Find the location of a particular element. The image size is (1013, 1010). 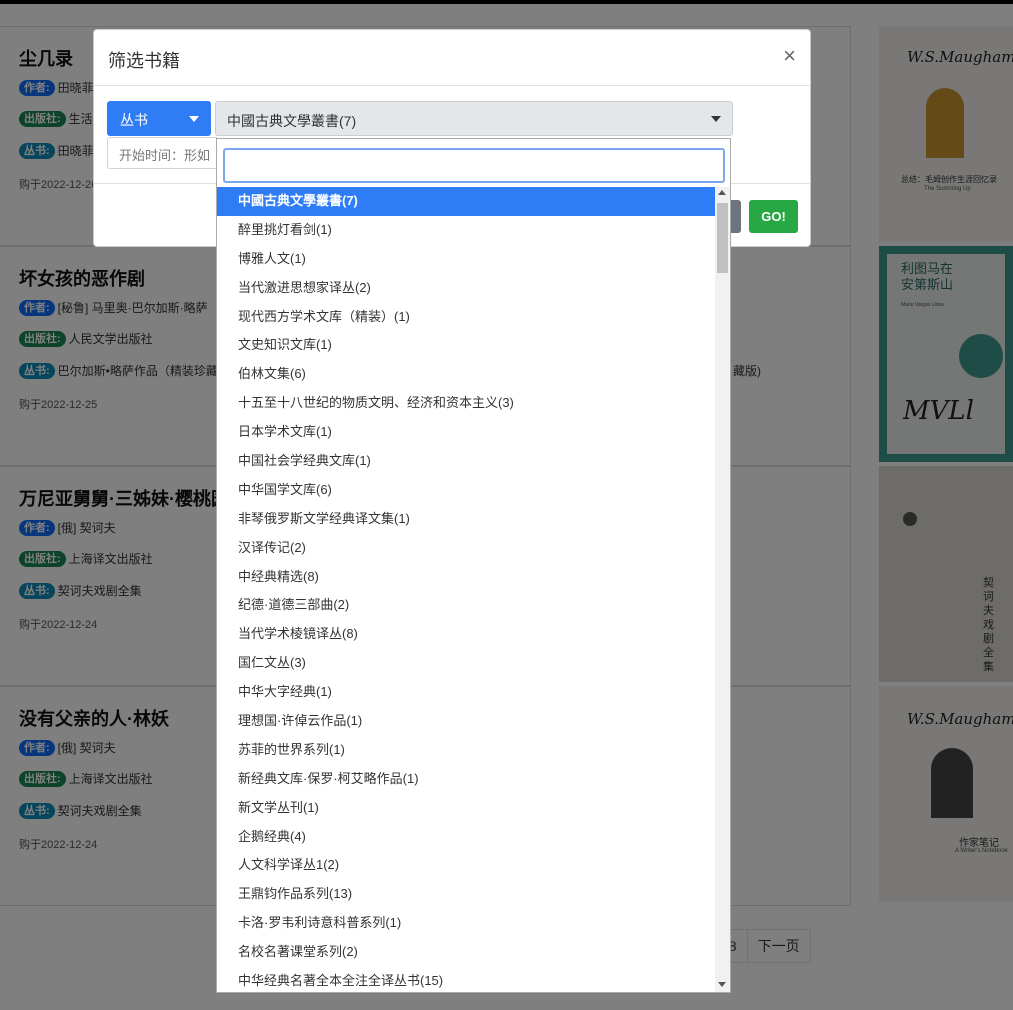

dropdown-option: 王鼎钧作品系列(13) is located at coordinates (466, 894).